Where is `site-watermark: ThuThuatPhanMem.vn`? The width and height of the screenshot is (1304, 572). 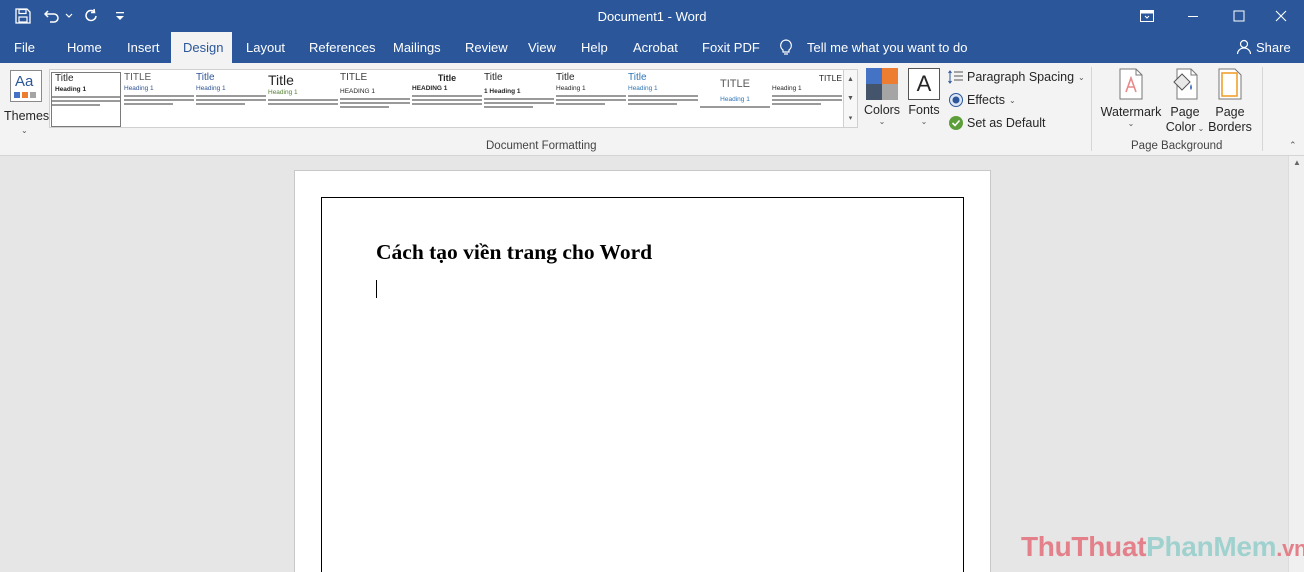 site-watermark: ThuThuatPhanMem.vn is located at coordinates (1162, 546).